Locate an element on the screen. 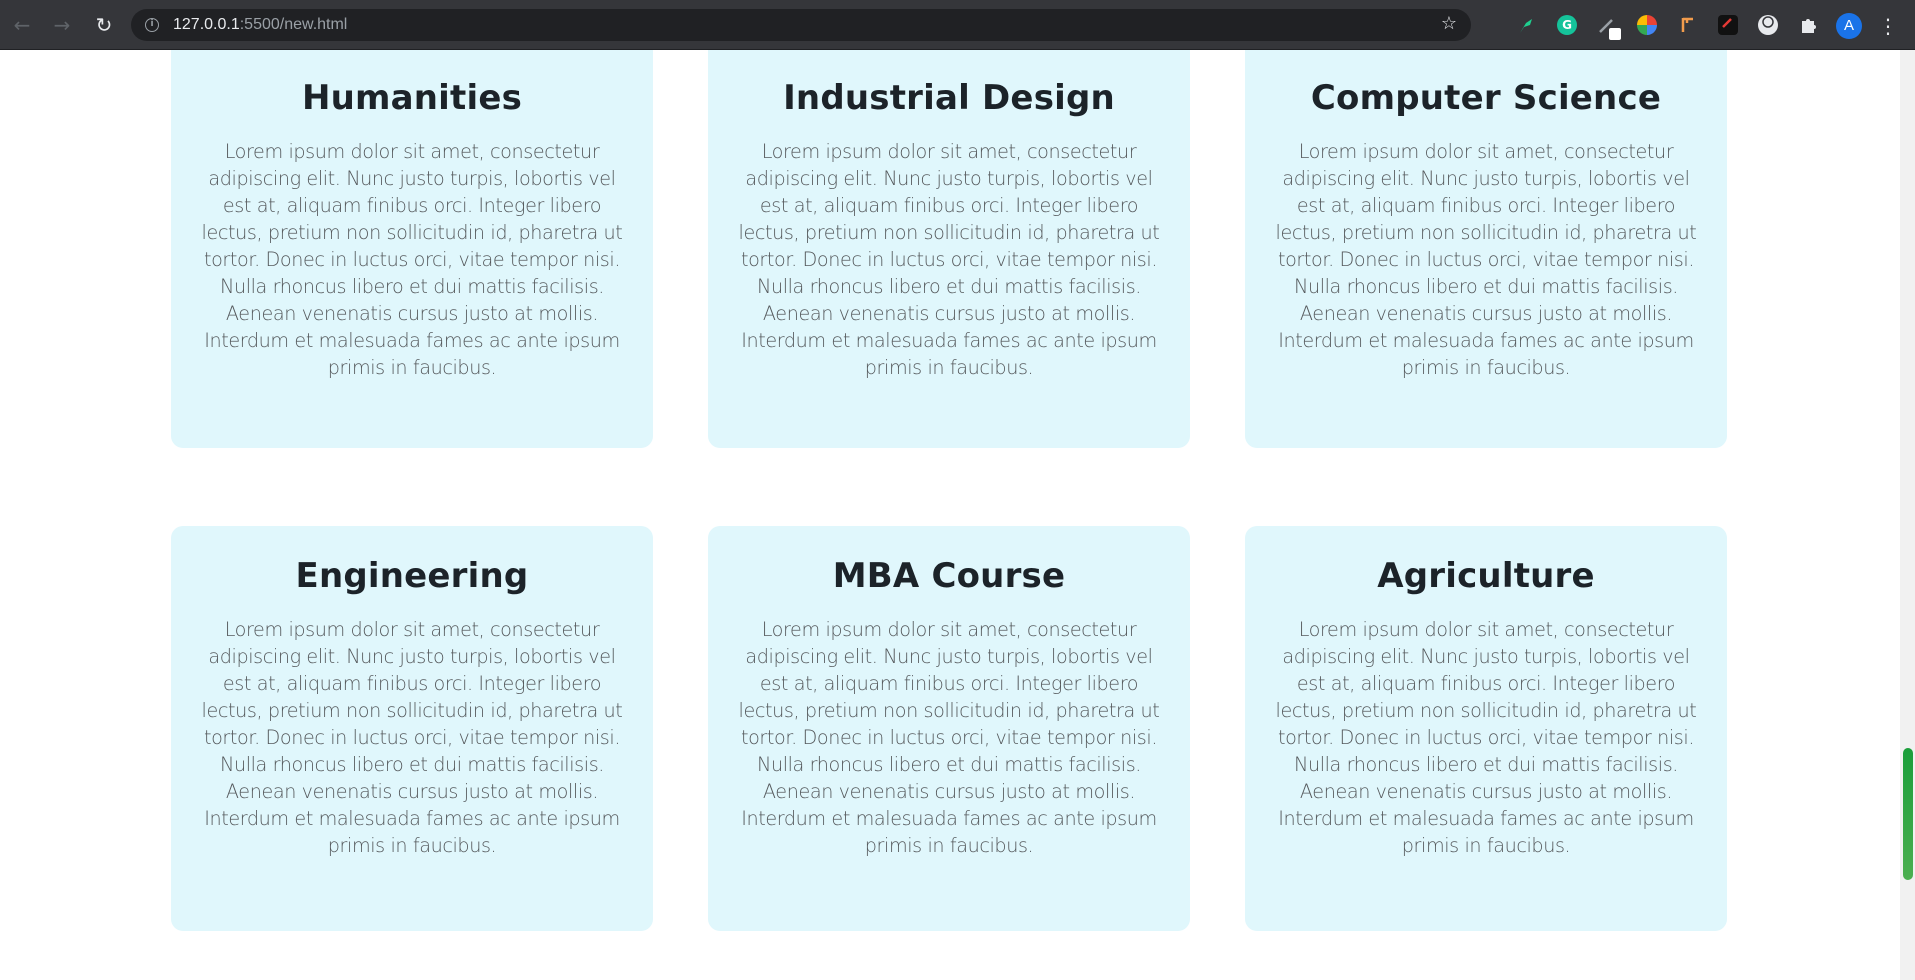 The width and height of the screenshot is (1915, 980). address-bar: i 127.0.0.1:5500/new.html ☆ is located at coordinates (801, 25).